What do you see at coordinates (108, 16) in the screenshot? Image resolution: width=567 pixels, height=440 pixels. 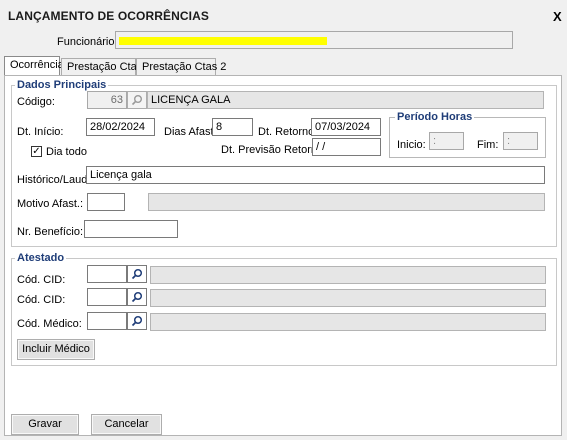 I see `window-title: LANÇAMENTO DE OCORRÊNCIAS` at bounding box center [108, 16].